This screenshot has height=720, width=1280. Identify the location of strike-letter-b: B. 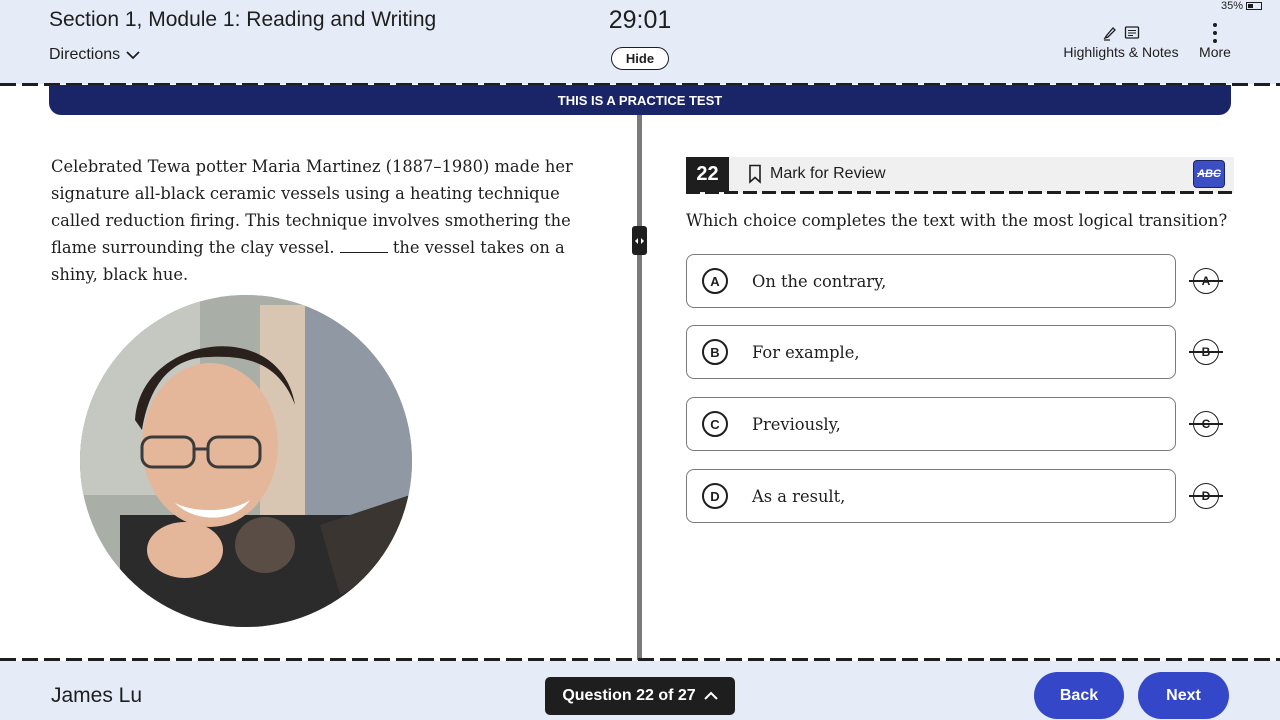
(1206, 352).